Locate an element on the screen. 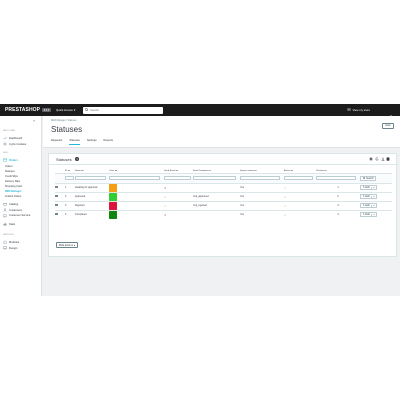 The height and width of the screenshot is (400, 400). collapse-sidebar-icon: « is located at coordinates (34, 120).